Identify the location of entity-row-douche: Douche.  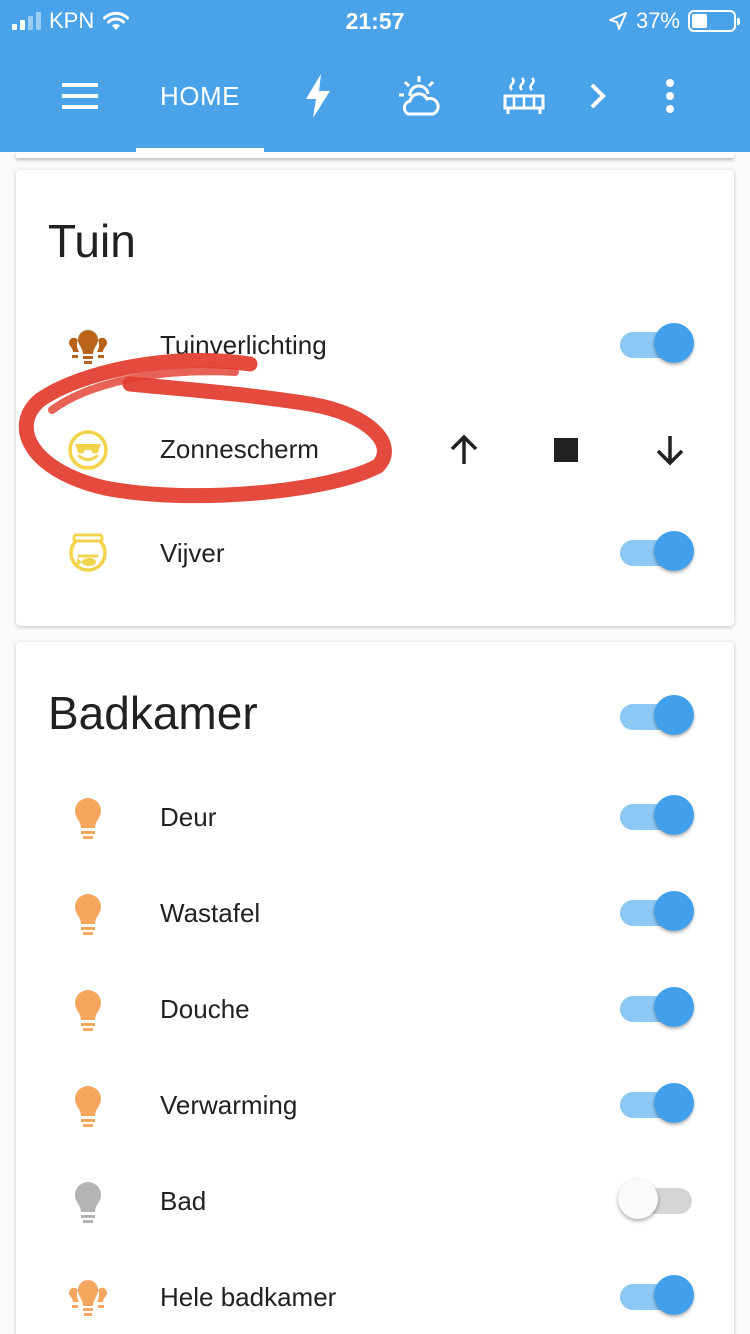
(375, 1010).